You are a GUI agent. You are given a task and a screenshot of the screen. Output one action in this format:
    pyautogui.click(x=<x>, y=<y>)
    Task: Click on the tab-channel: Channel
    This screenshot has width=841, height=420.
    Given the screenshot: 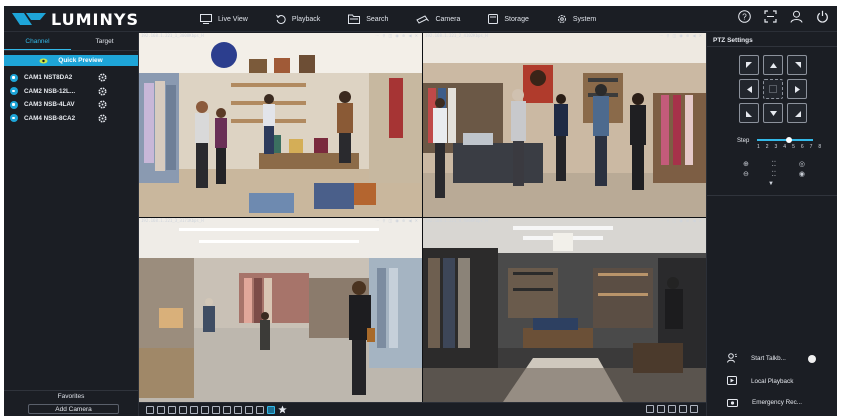 What is the action you would take?
    pyautogui.click(x=37, y=41)
    